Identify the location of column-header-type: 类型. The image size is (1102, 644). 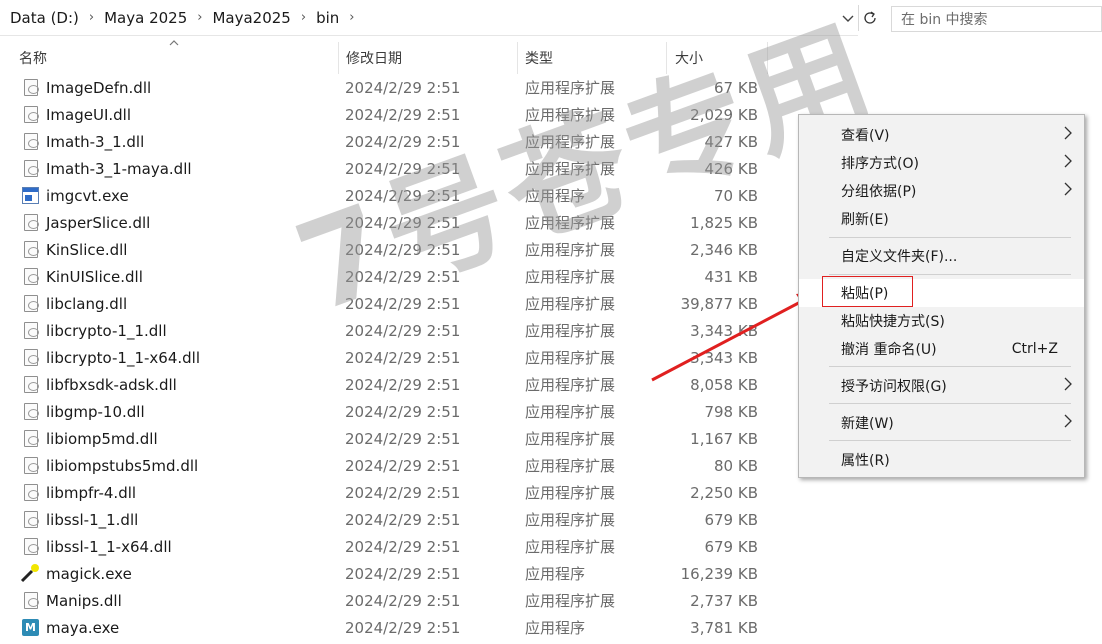
(539, 58).